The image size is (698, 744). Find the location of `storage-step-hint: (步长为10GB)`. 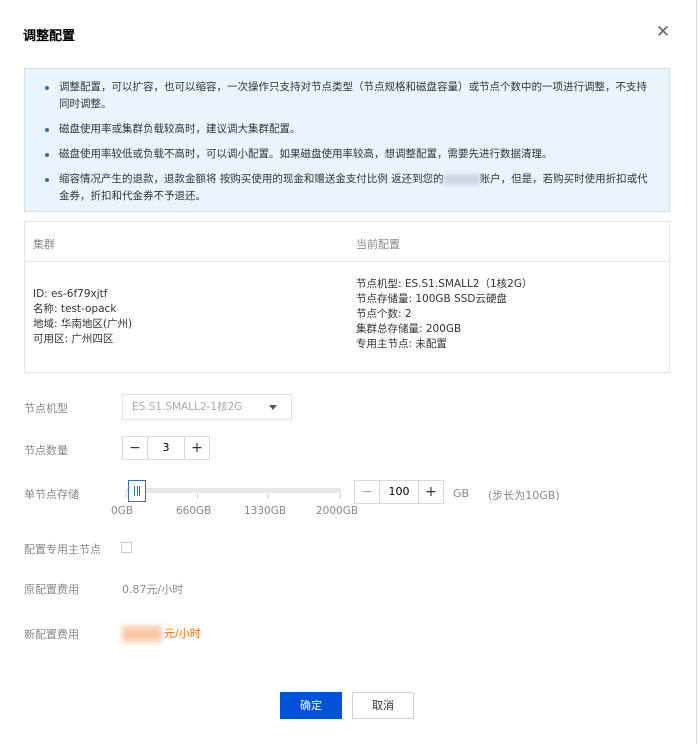

storage-step-hint: (步长为10GB) is located at coordinates (524, 495).